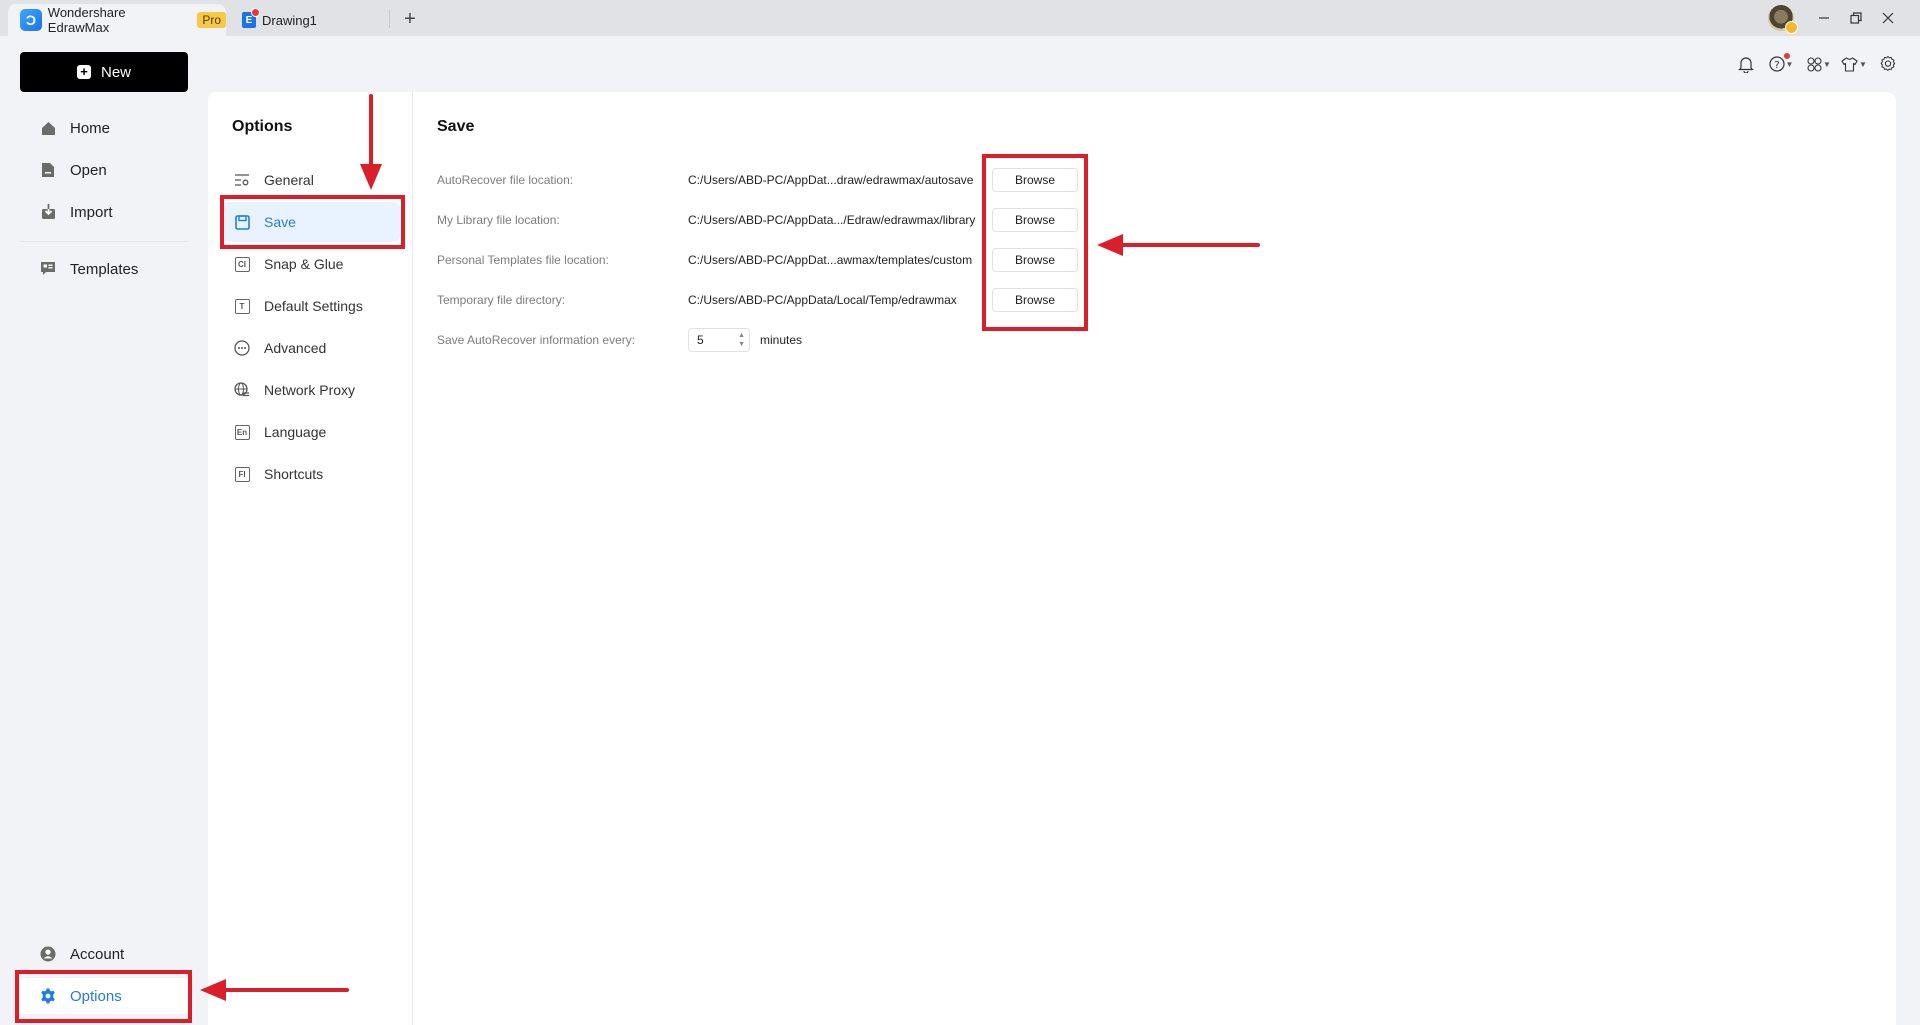 The image size is (1920, 1025). What do you see at coordinates (1849, 64) in the screenshot?
I see `theme-shirt-icon` at bounding box center [1849, 64].